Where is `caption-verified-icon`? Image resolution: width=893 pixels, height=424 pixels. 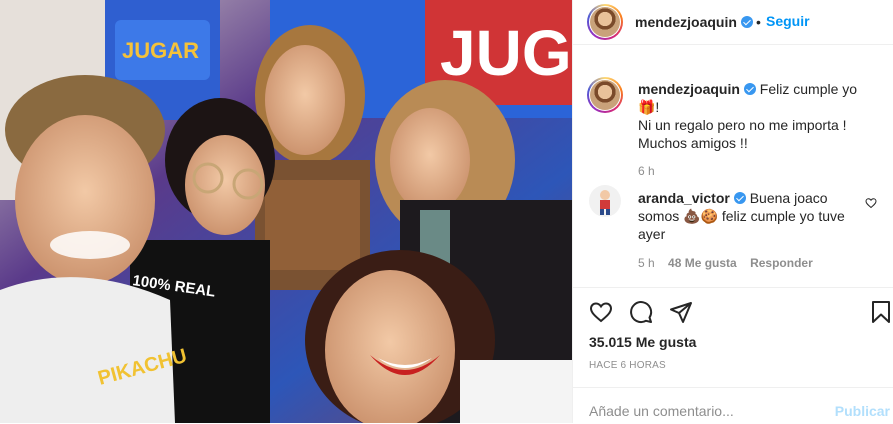
caption-verified-icon is located at coordinates (749, 89).